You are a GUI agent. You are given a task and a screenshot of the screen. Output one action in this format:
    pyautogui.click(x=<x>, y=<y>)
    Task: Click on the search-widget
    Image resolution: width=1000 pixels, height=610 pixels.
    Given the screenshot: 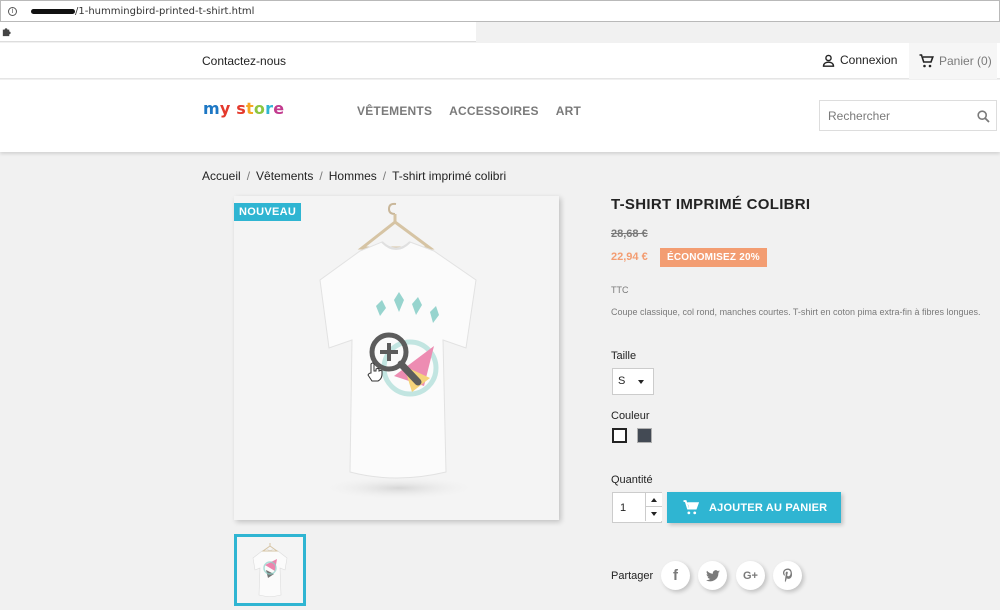 What is the action you would take?
    pyautogui.click(x=908, y=115)
    